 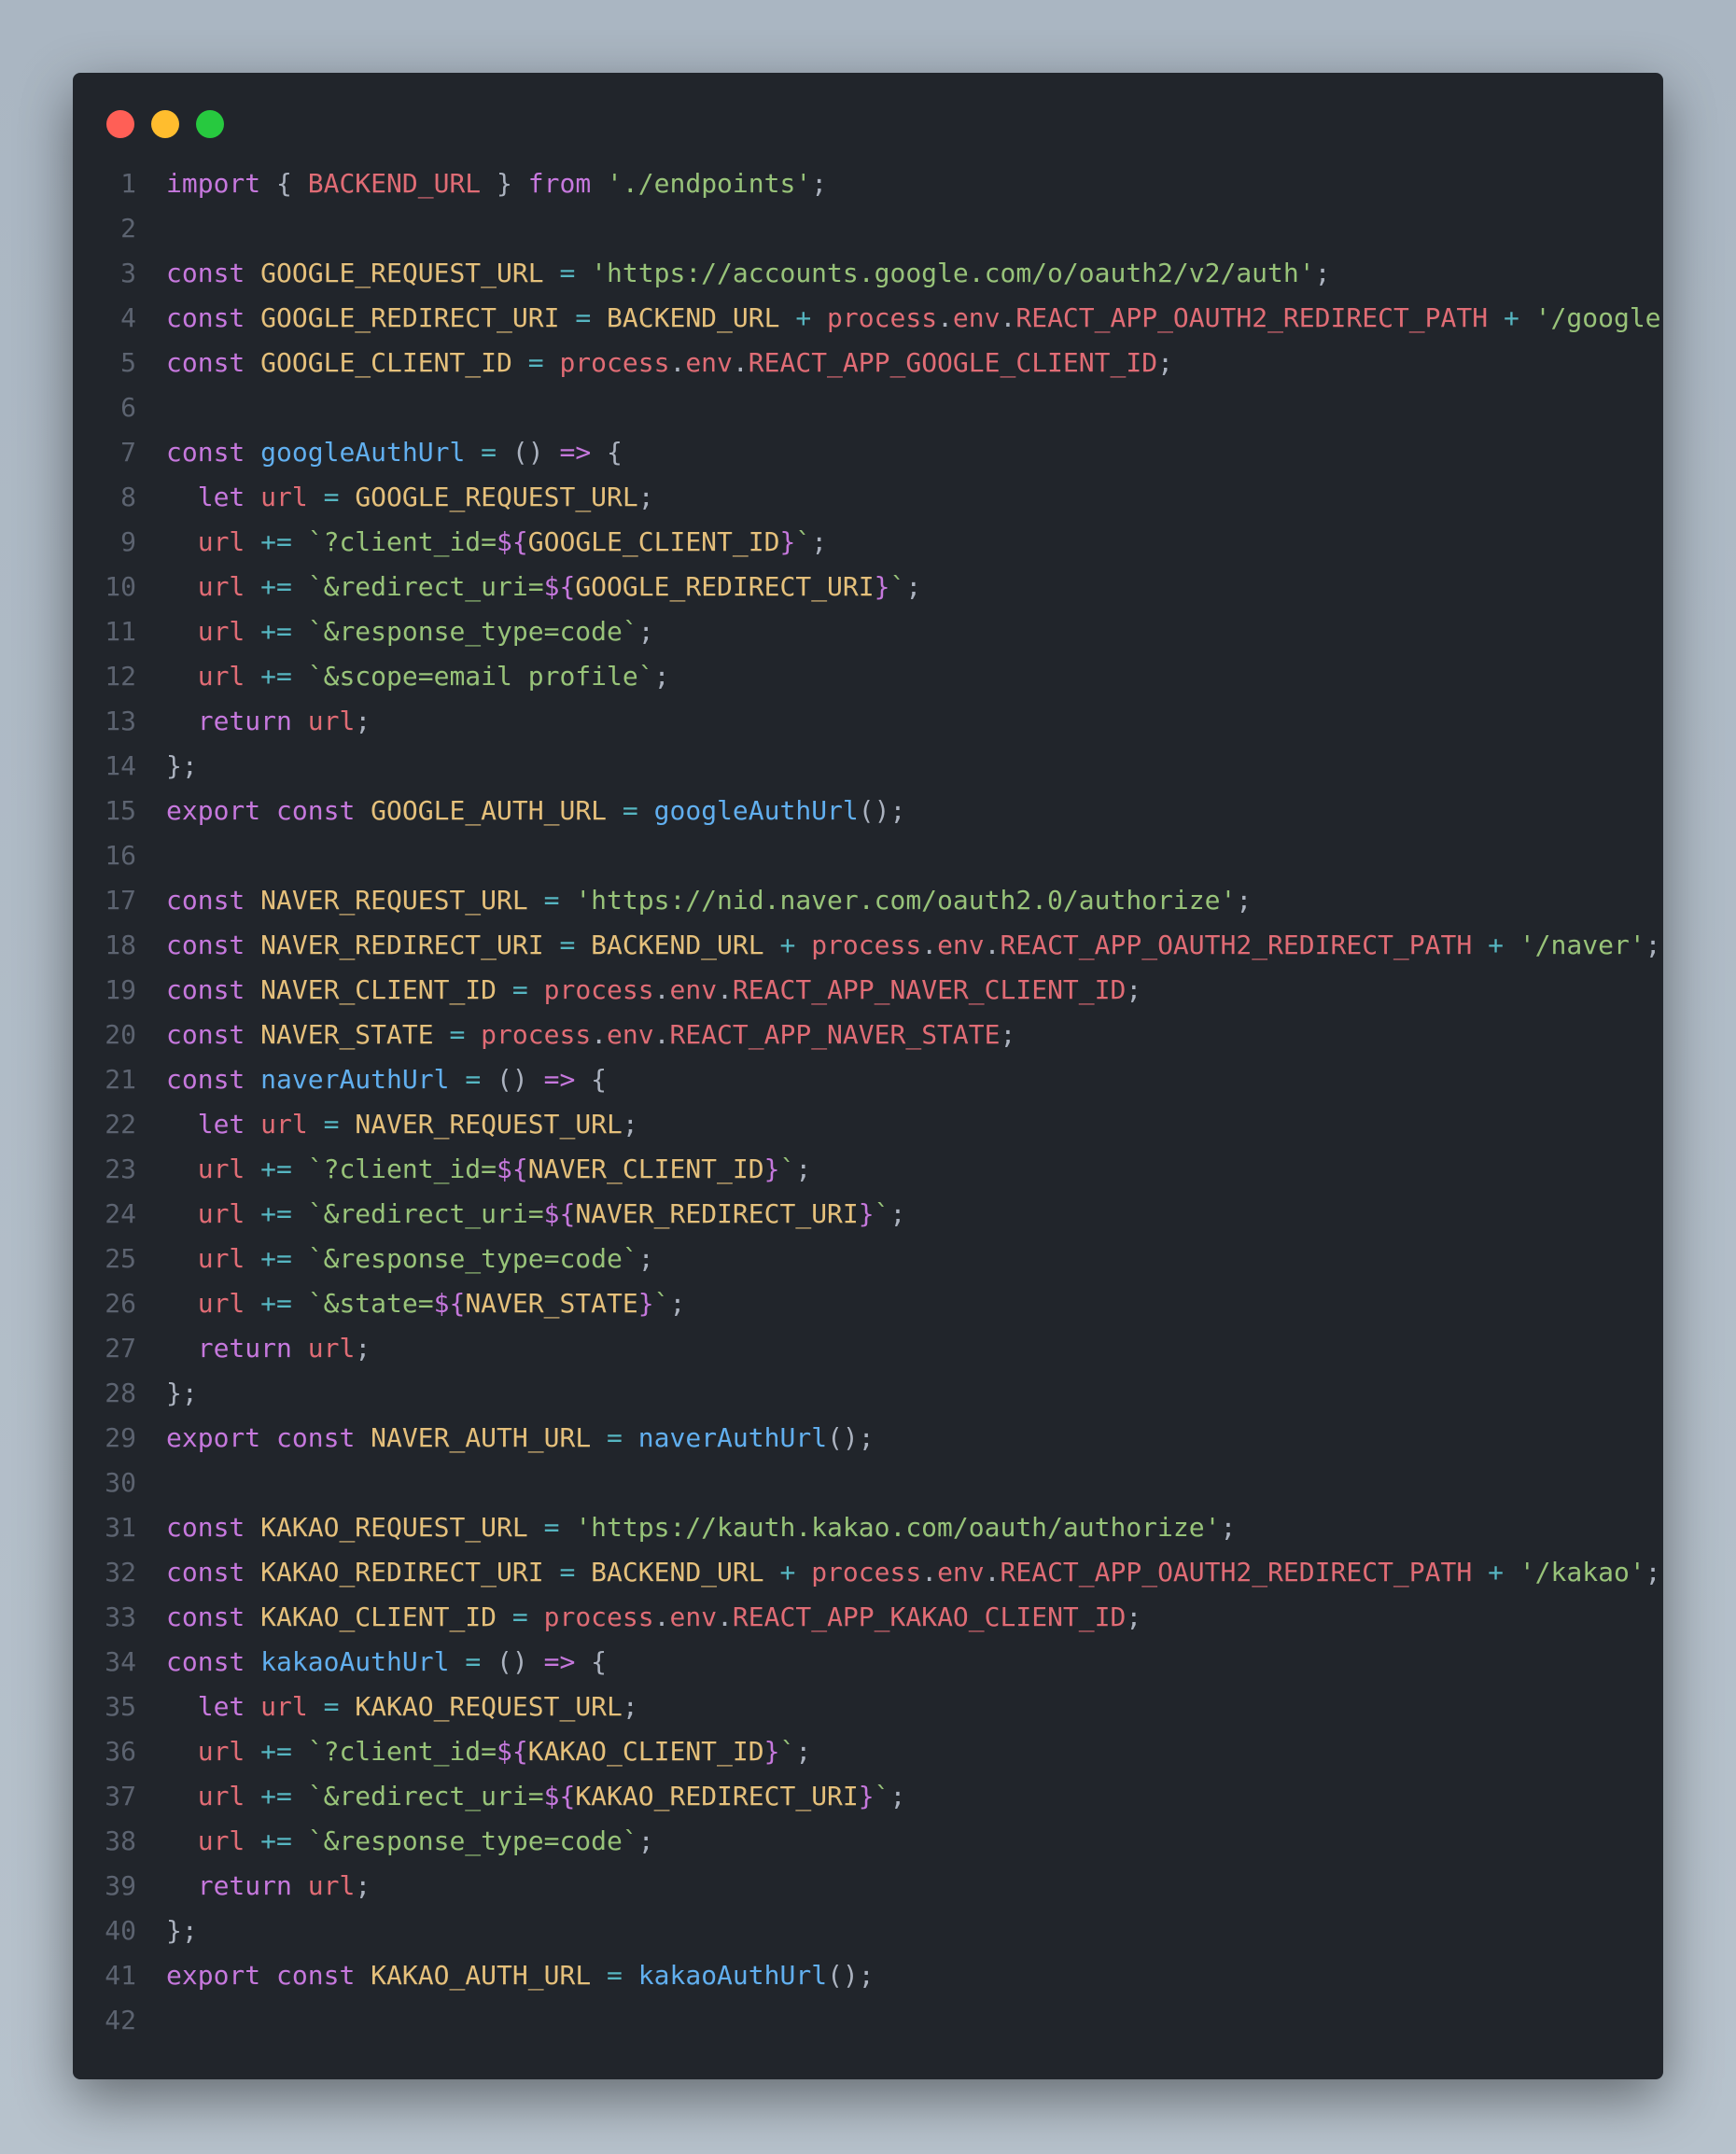 What do you see at coordinates (205, 273) in the screenshot?
I see `code-token: const` at bounding box center [205, 273].